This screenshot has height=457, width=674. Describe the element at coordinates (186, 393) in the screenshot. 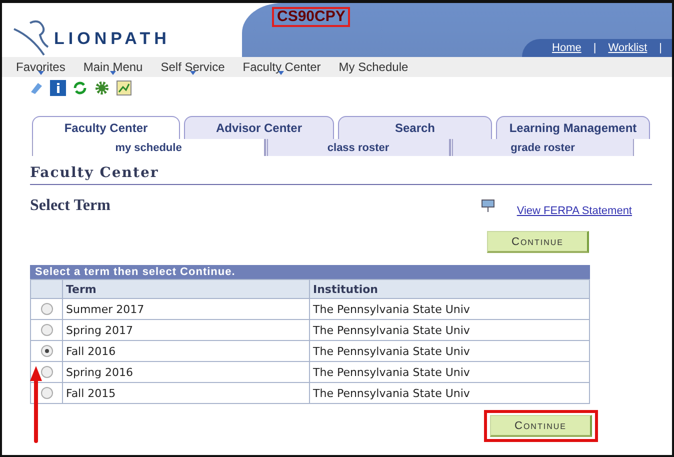

I see `table-cell: Fall 2015` at that location.